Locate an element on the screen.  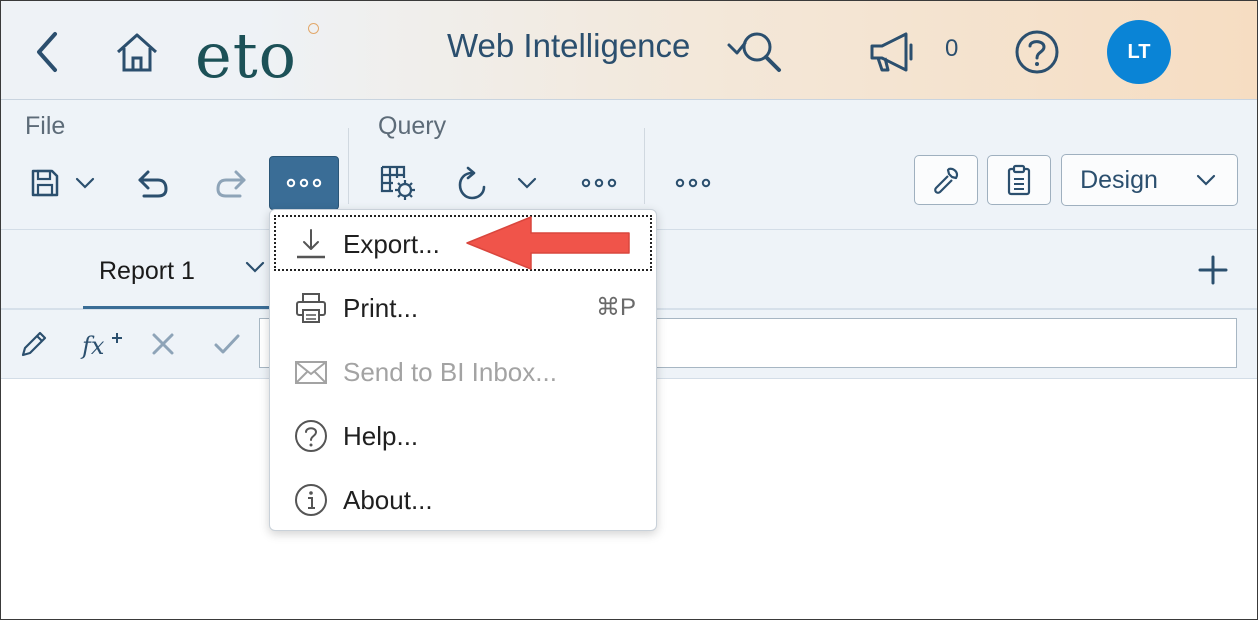
query-group-label: Query is located at coordinates (412, 126).